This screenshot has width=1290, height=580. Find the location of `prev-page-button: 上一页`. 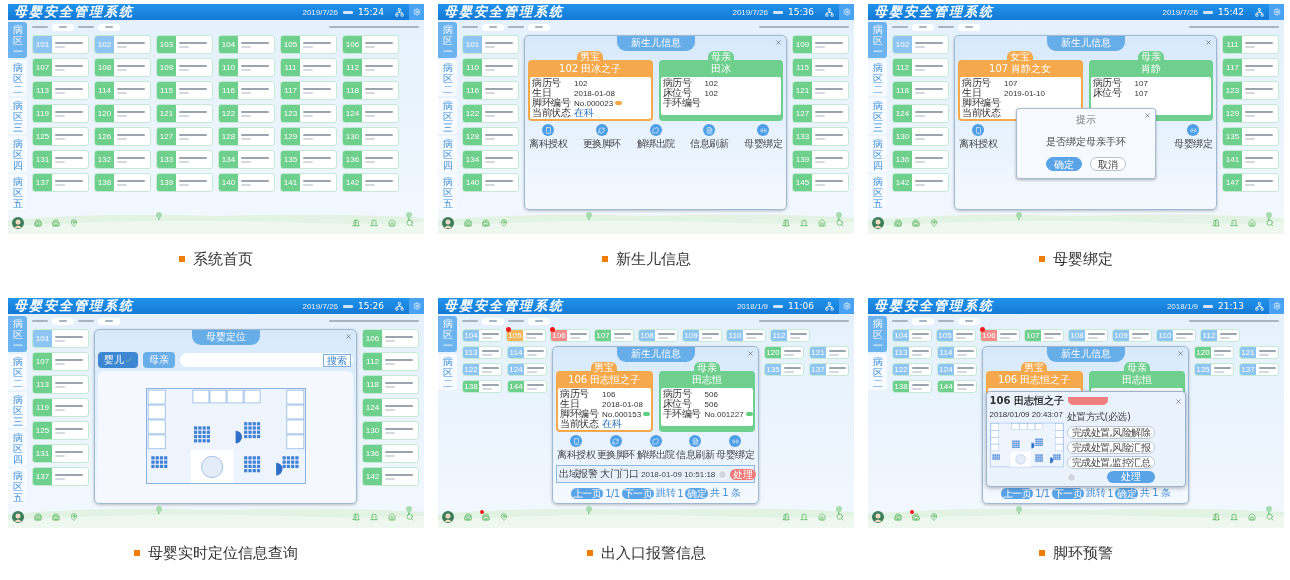

prev-page-button: 上一页 is located at coordinates (587, 493).